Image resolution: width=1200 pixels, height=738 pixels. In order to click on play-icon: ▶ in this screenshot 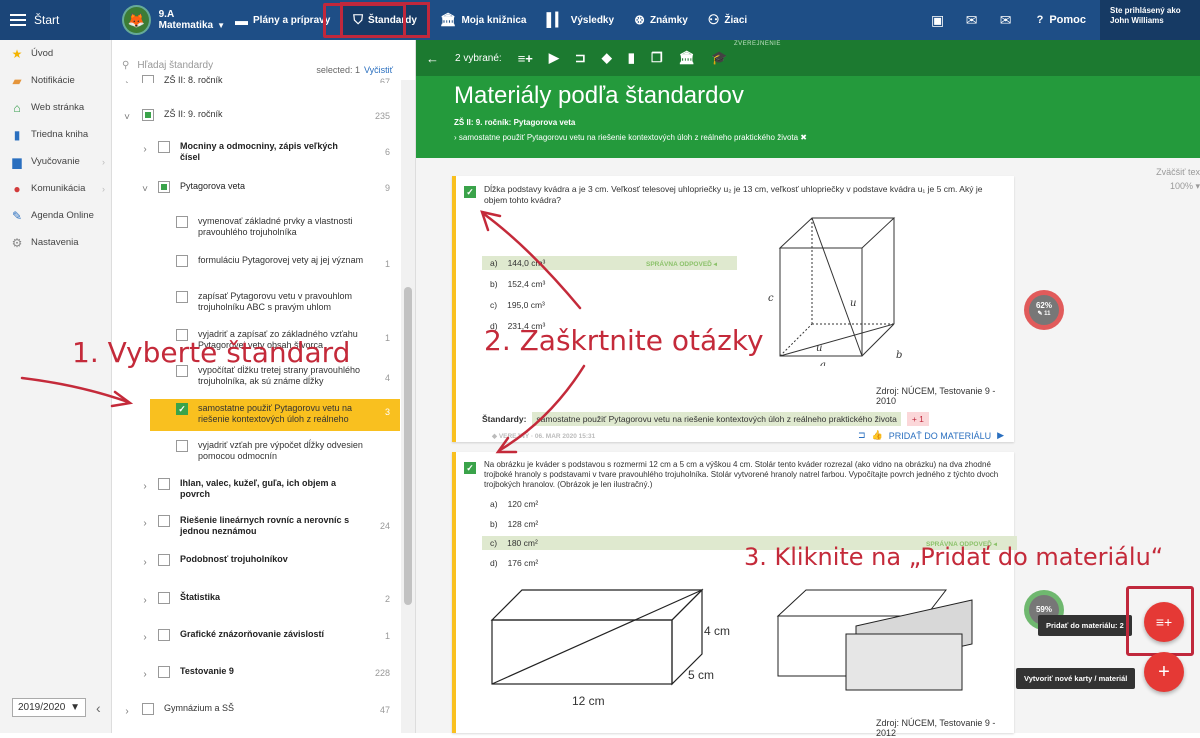, I will do `click(554, 58)`.